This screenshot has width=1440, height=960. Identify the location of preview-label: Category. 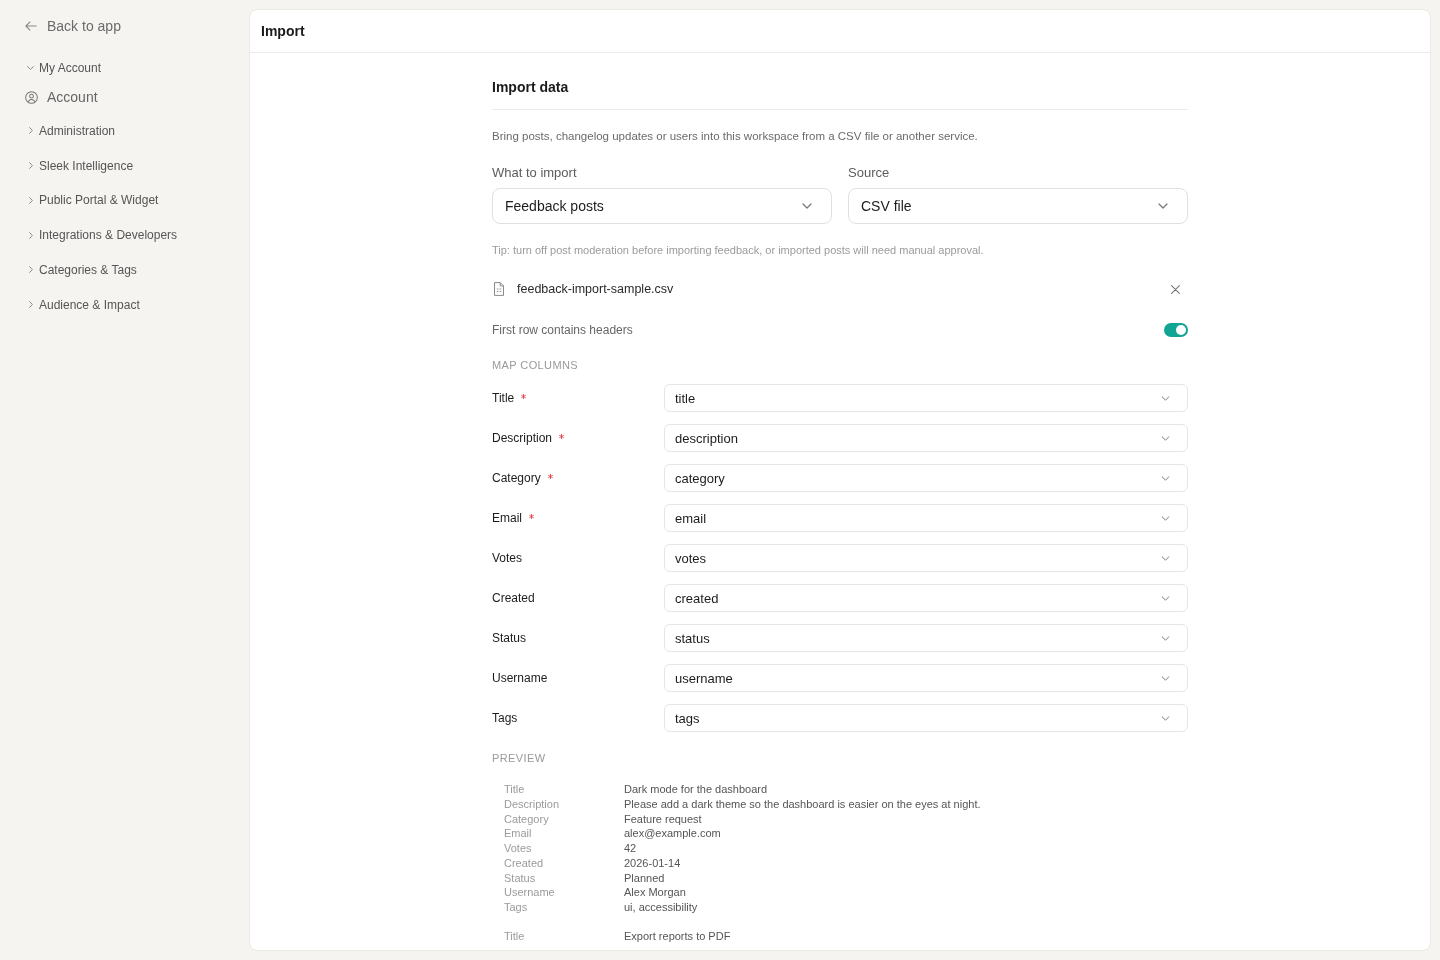
(526, 819).